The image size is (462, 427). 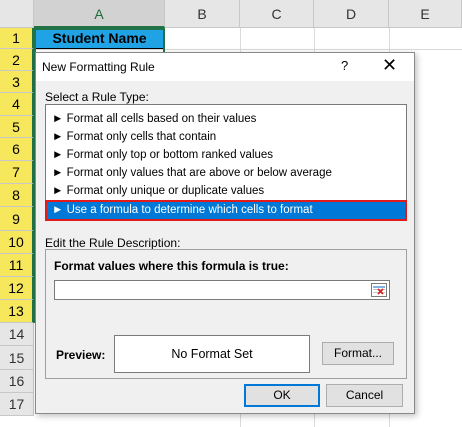 What do you see at coordinates (222, 290) in the screenshot?
I see `formula-input` at bounding box center [222, 290].